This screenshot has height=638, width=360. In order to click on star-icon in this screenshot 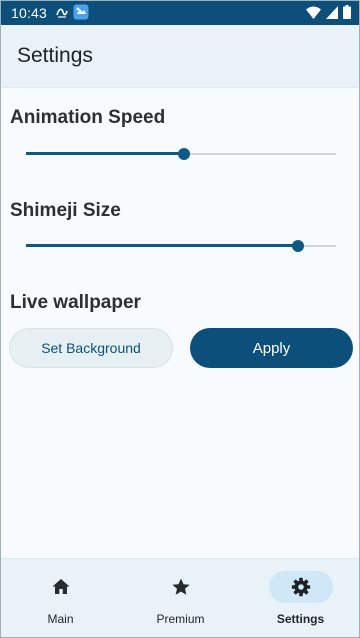, I will do `click(181, 587)`.